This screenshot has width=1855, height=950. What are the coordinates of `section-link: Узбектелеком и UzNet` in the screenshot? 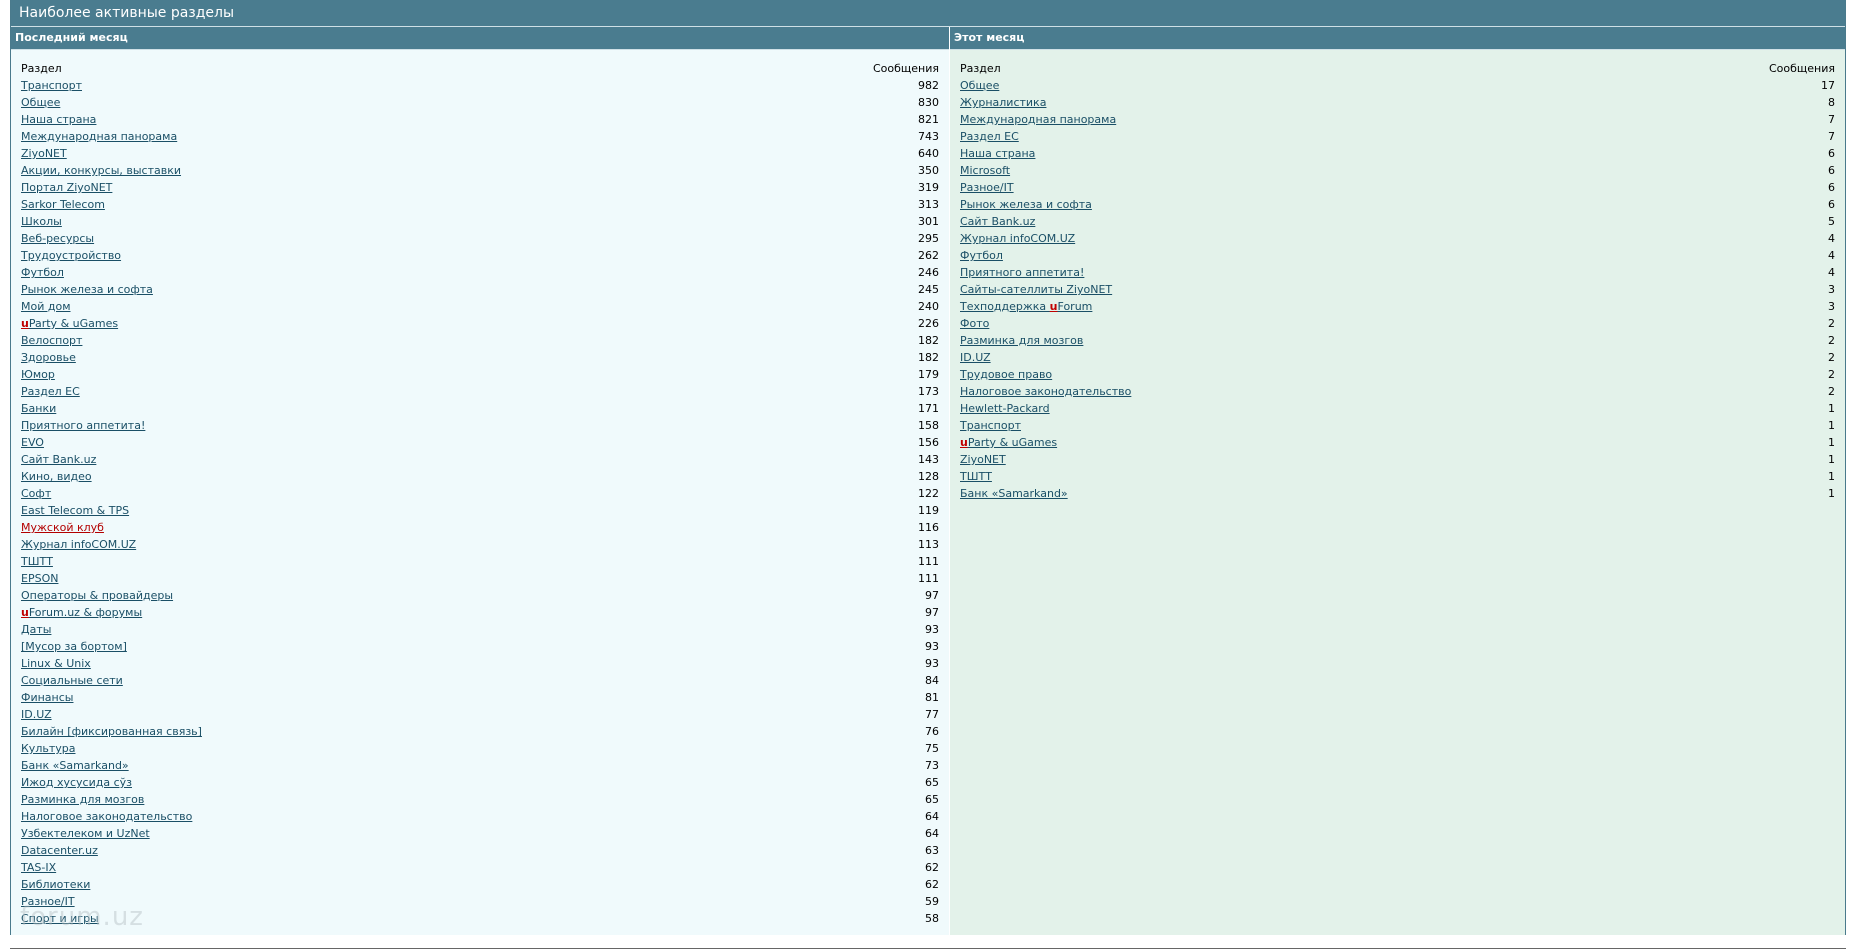 It's located at (85, 833).